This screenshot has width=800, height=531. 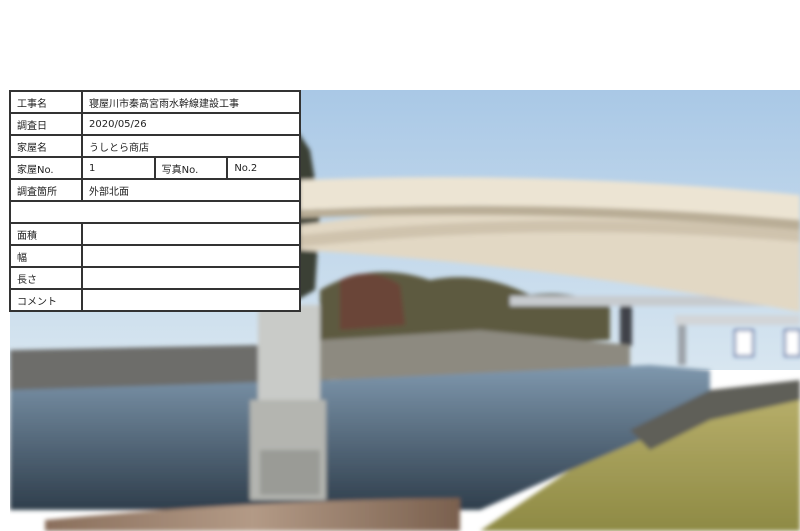 What do you see at coordinates (46, 168) in the screenshot?
I see `house-no-label: 家屋No.` at bounding box center [46, 168].